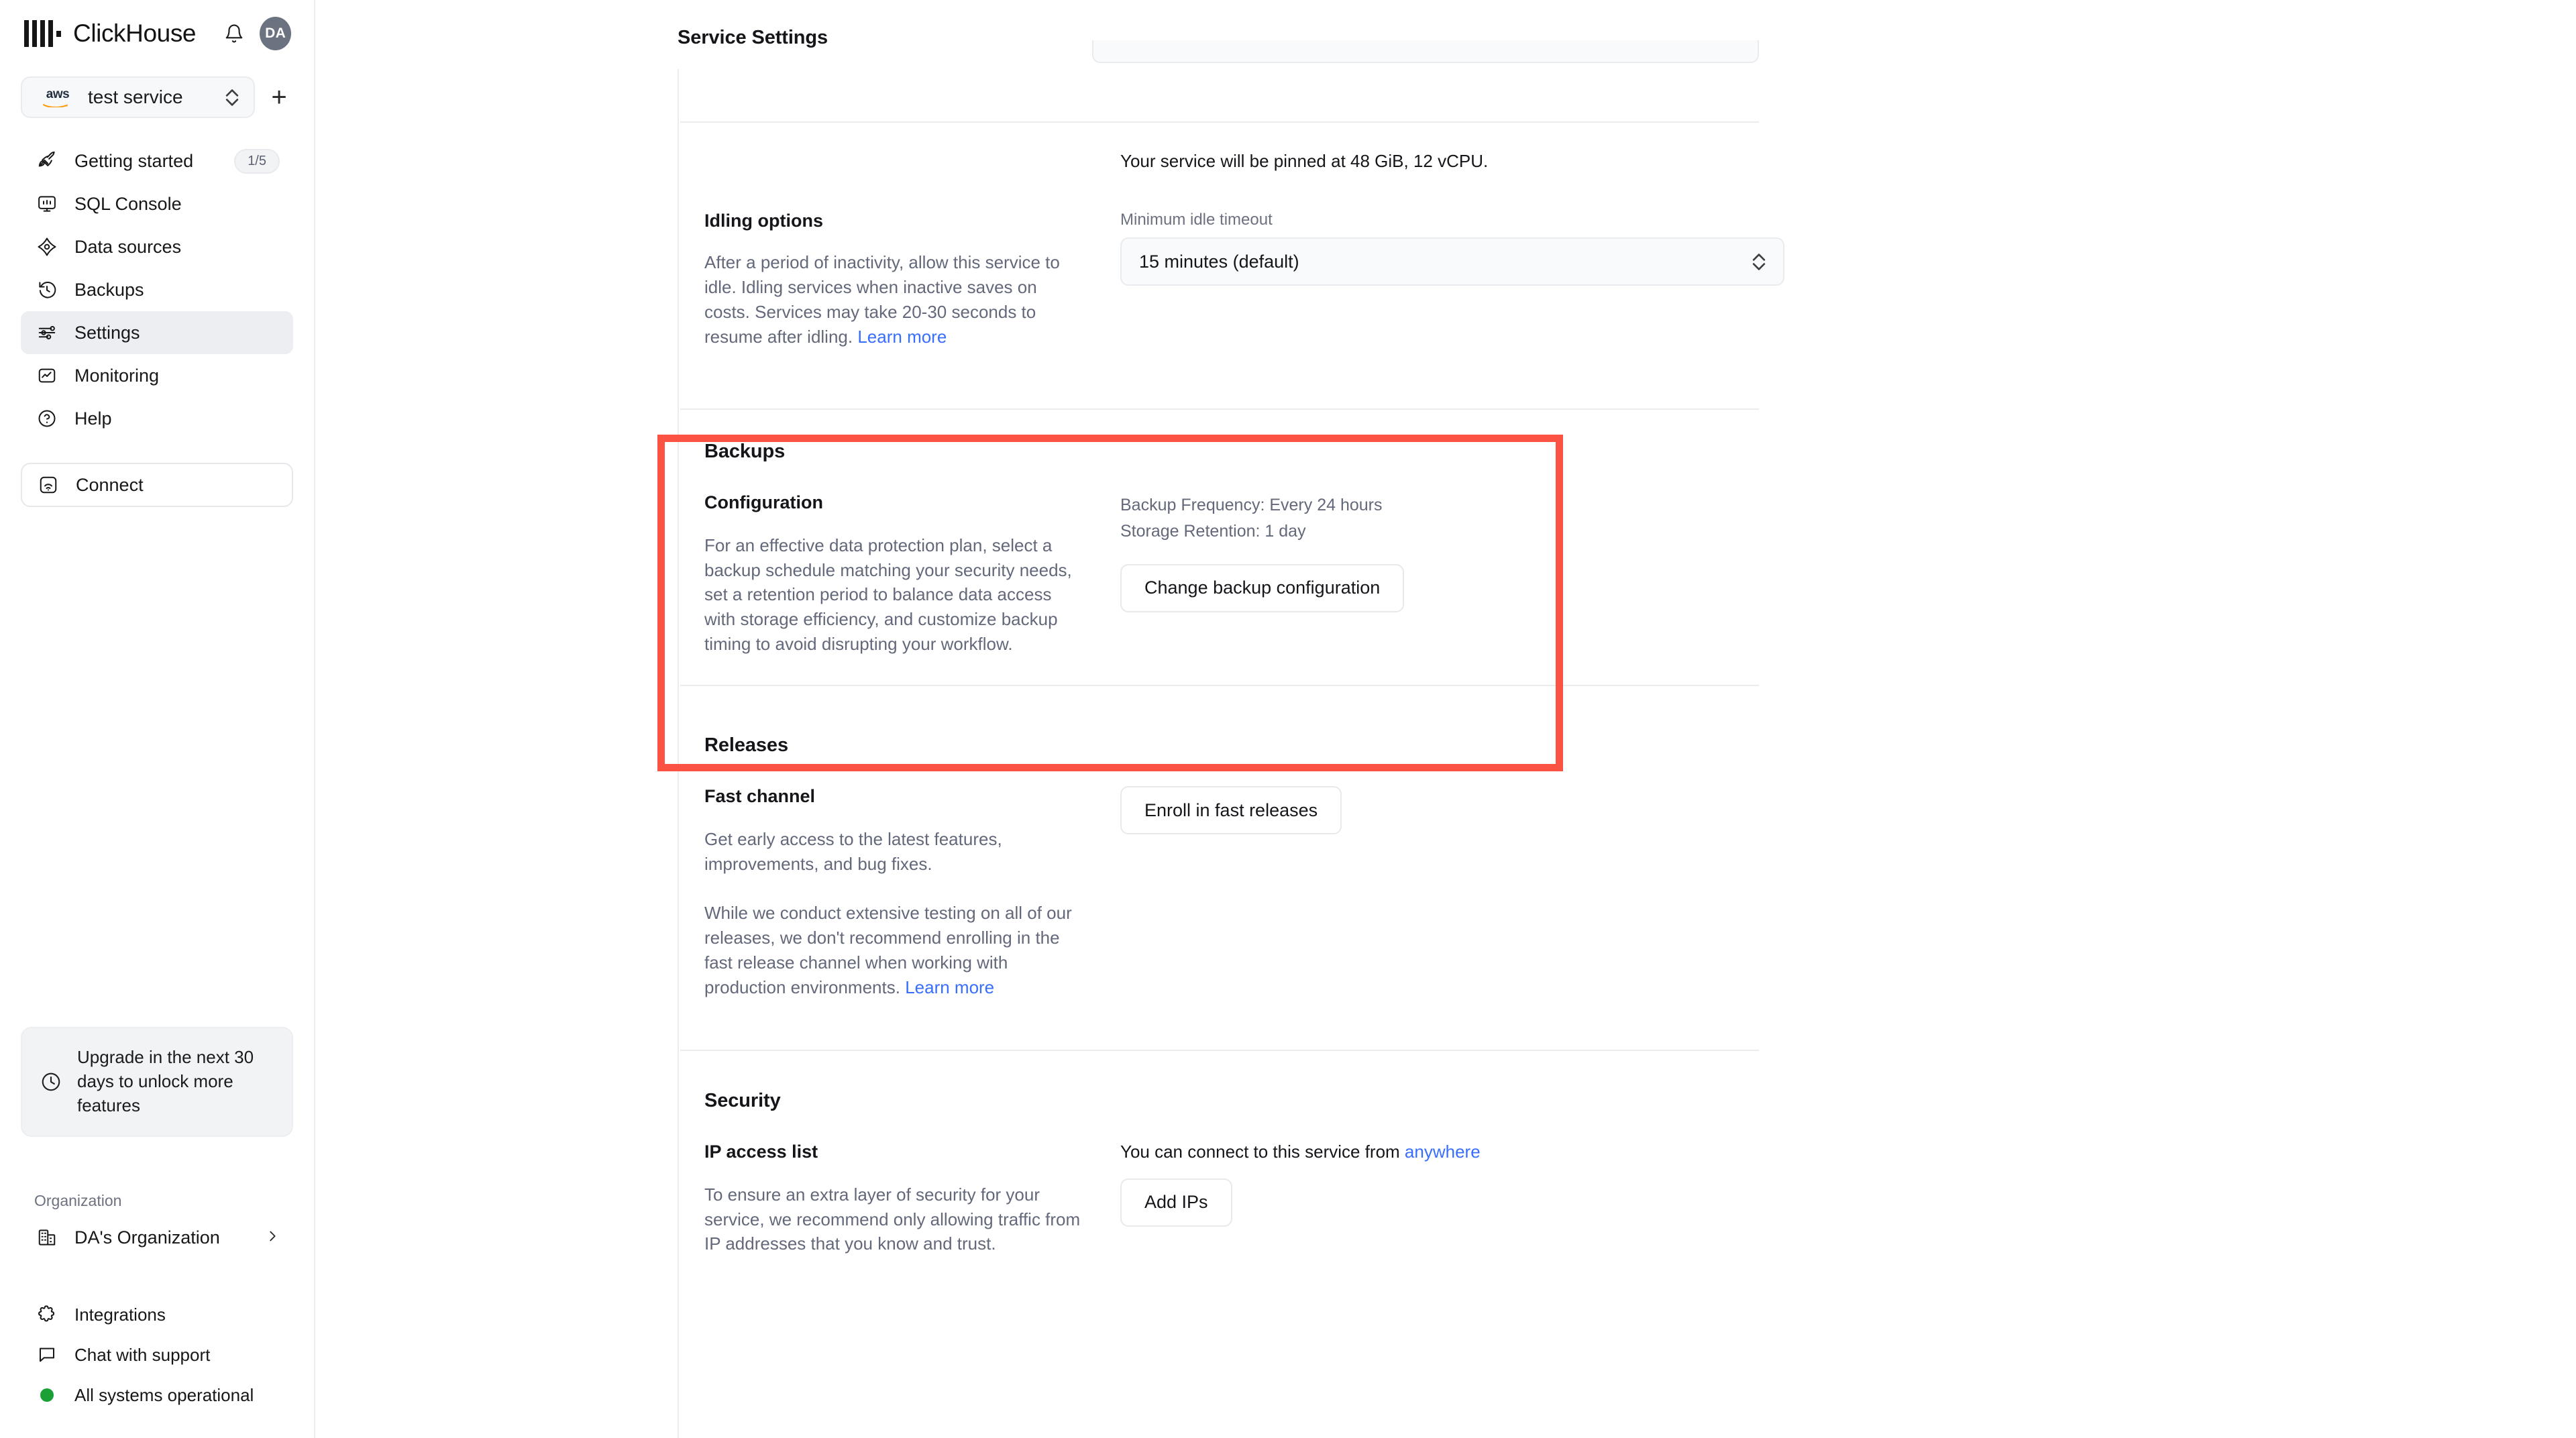 This screenshot has height=1438, width=2576. What do you see at coordinates (763, 221) in the screenshot?
I see `idling-title: Idling options` at bounding box center [763, 221].